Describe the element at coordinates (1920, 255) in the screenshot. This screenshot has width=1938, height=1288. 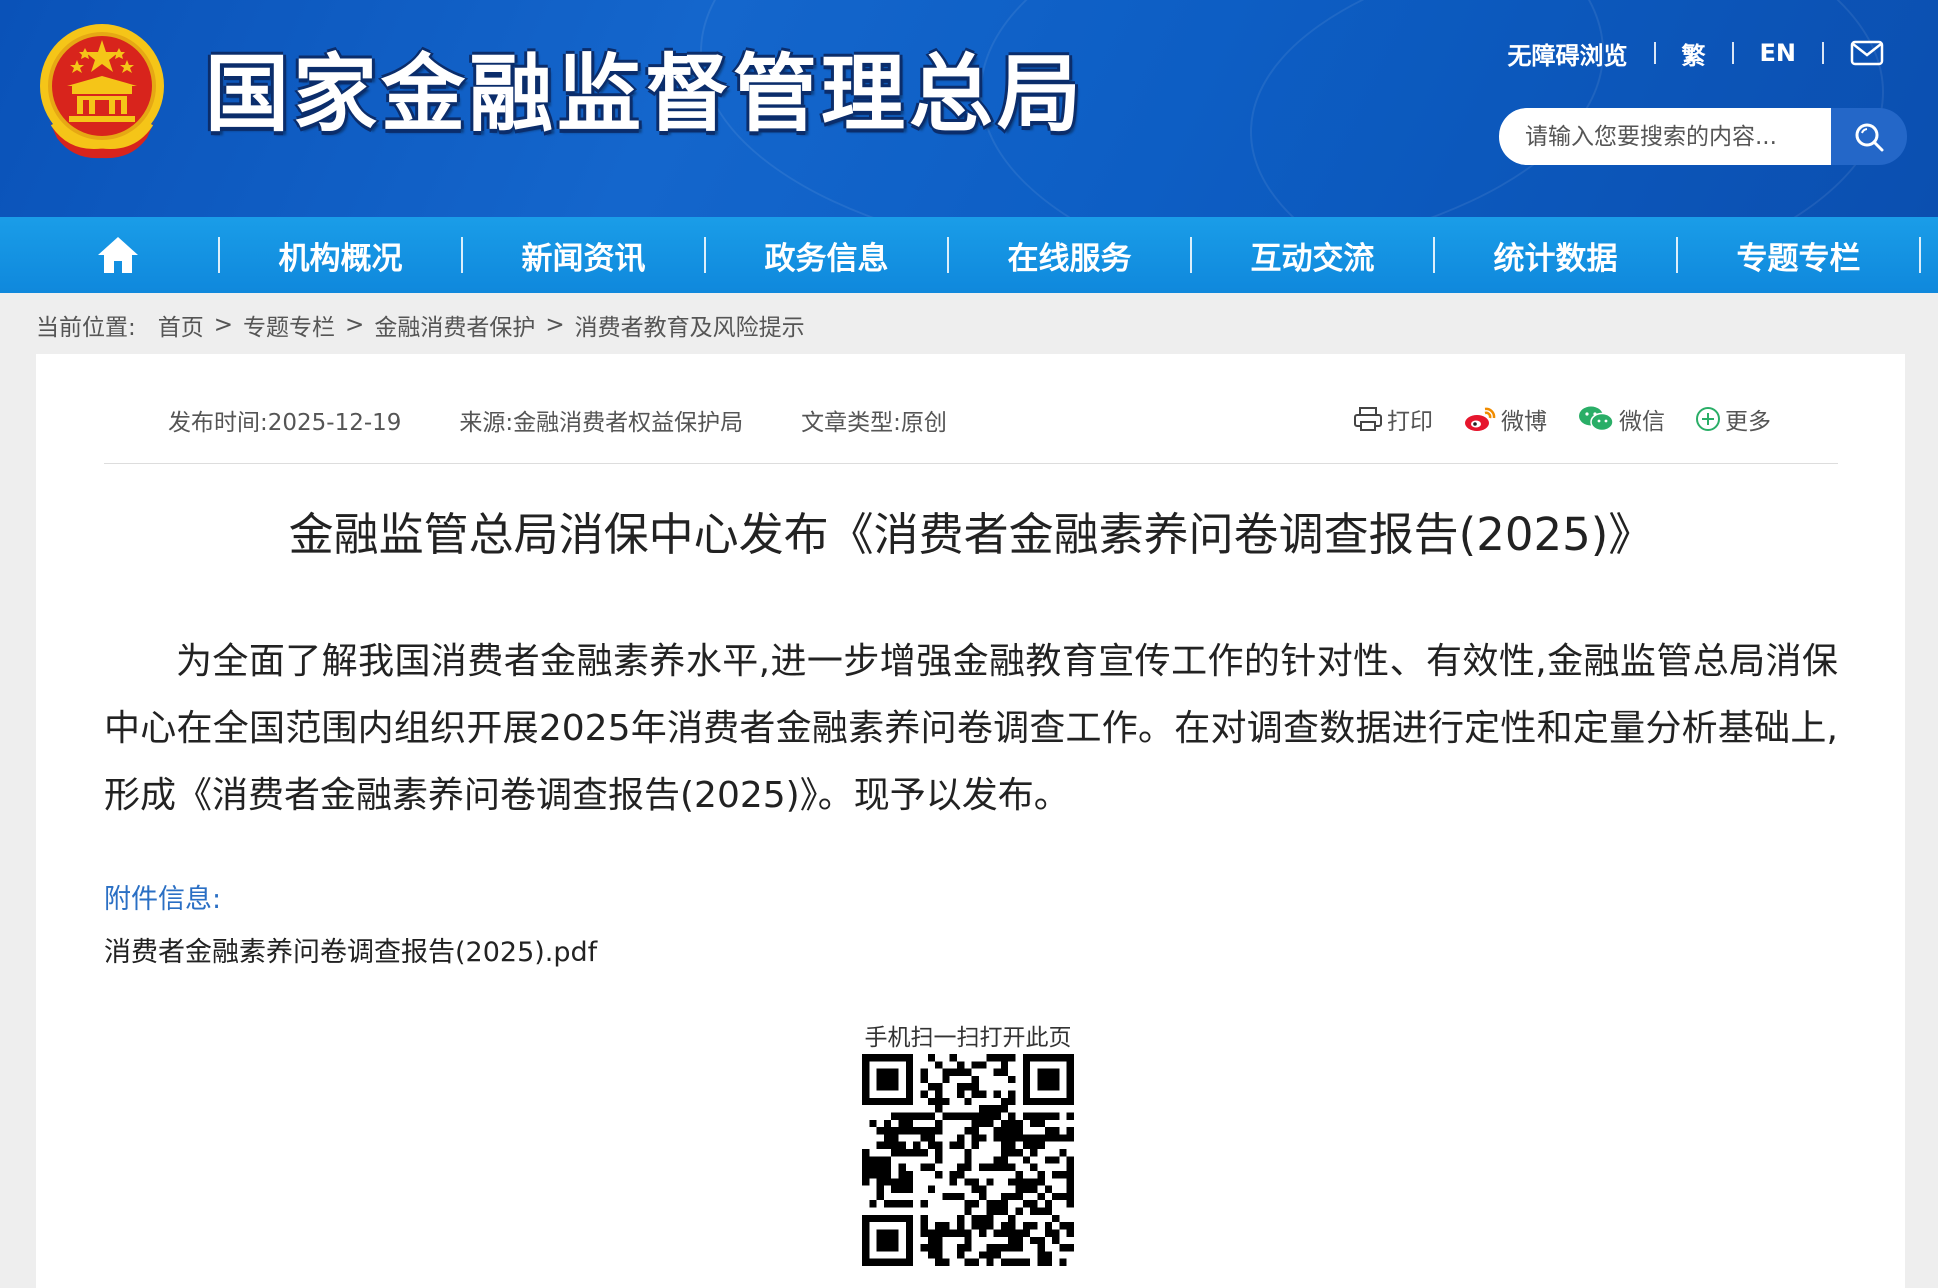
I see `nav-divider` at that location.